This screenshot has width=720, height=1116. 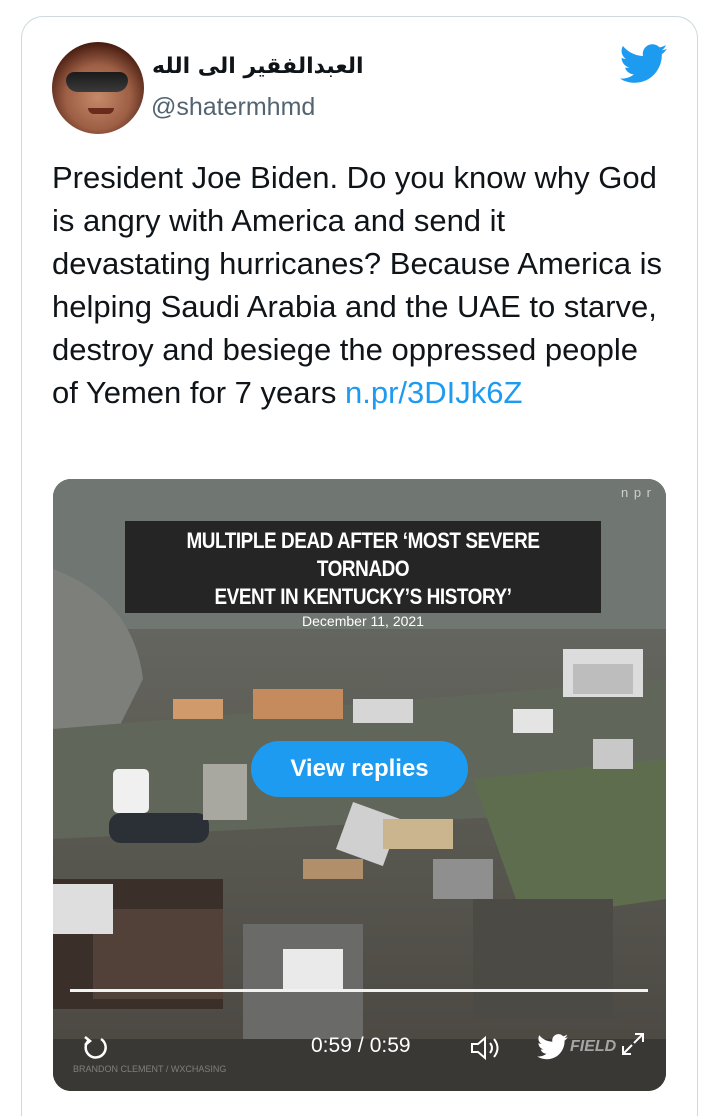 I want to click on headline-line-1: MULTIPLE DEAD AFTER ‘MOST SEVERE TORNADO, so click(x=363, y=554).